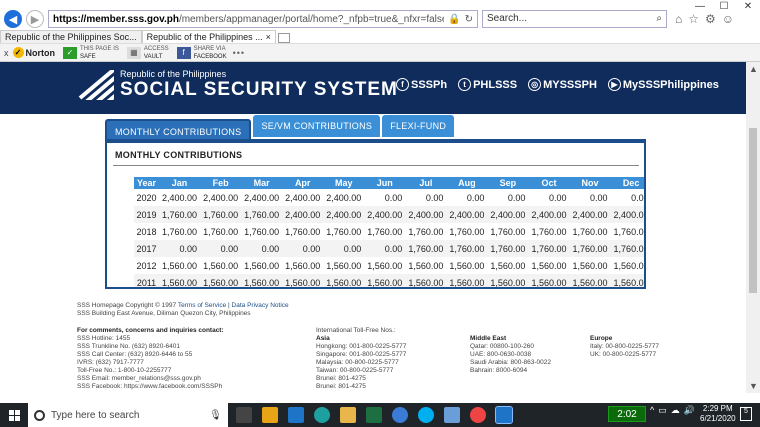 The height and width of the screenshot is (427, 760). I want to click on norton-item-top: SHARE VIA, so click(209, 48).